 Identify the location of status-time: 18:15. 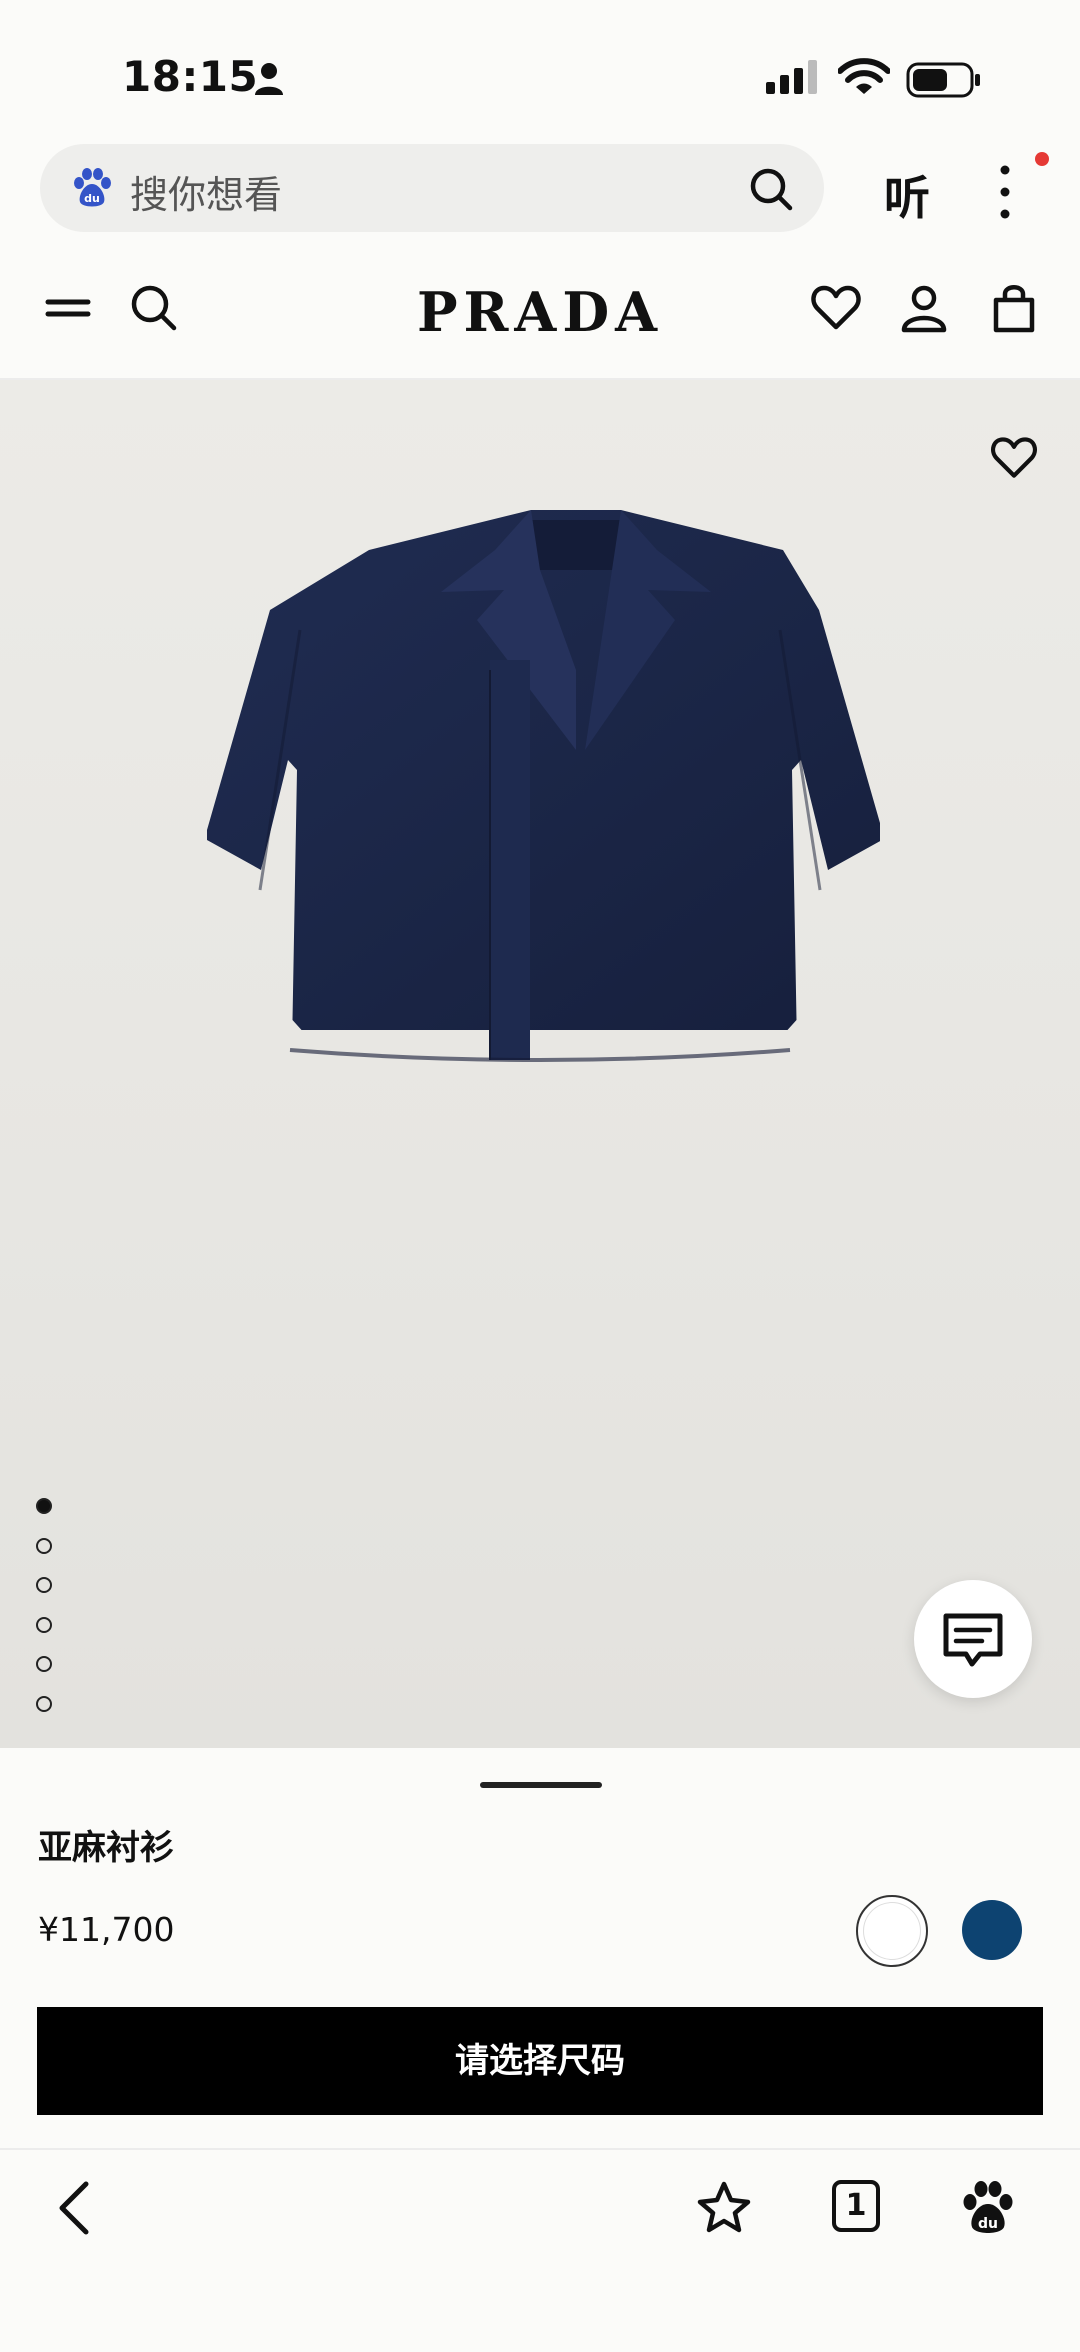
(190, 76).